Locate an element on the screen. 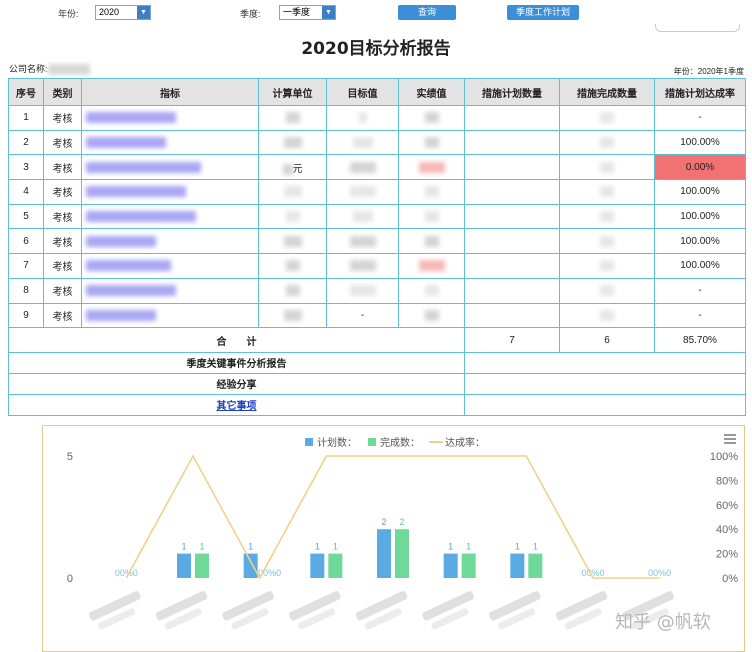 The width and height of the screenshot is (752, 652). quarter-plan-button: 季度工作计划 is located at coordinates (543, 12).